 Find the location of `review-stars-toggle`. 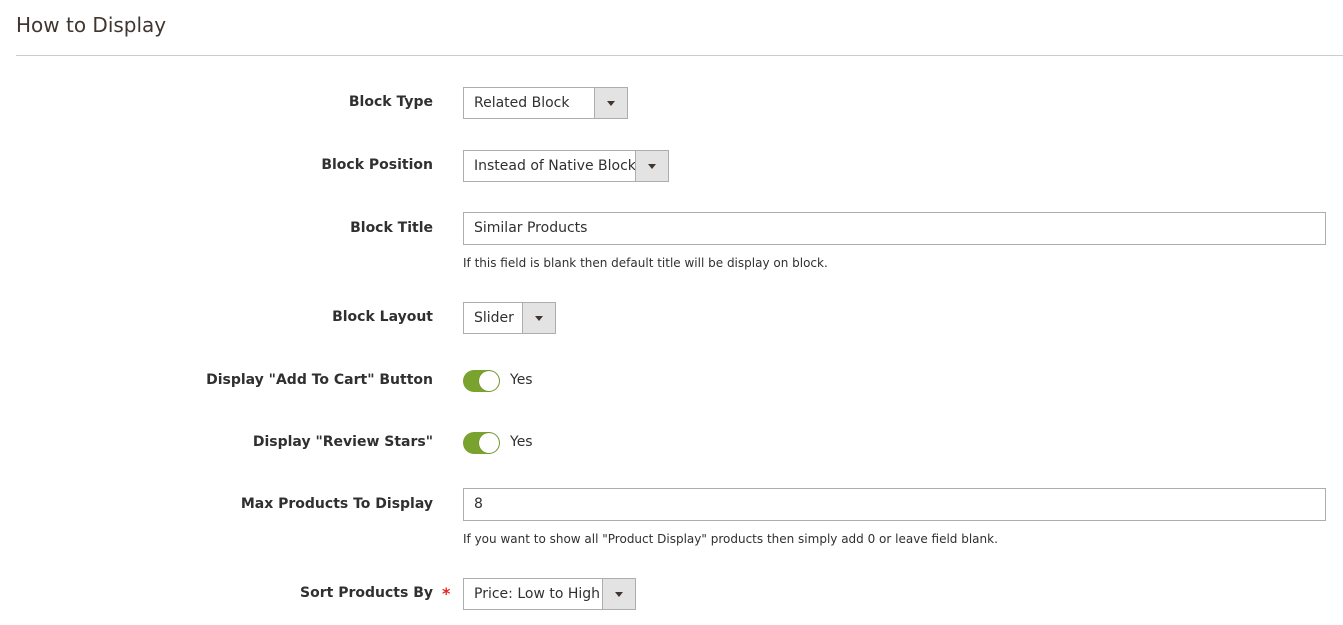

review-stars-toggle is located at coordinates (481, 443).